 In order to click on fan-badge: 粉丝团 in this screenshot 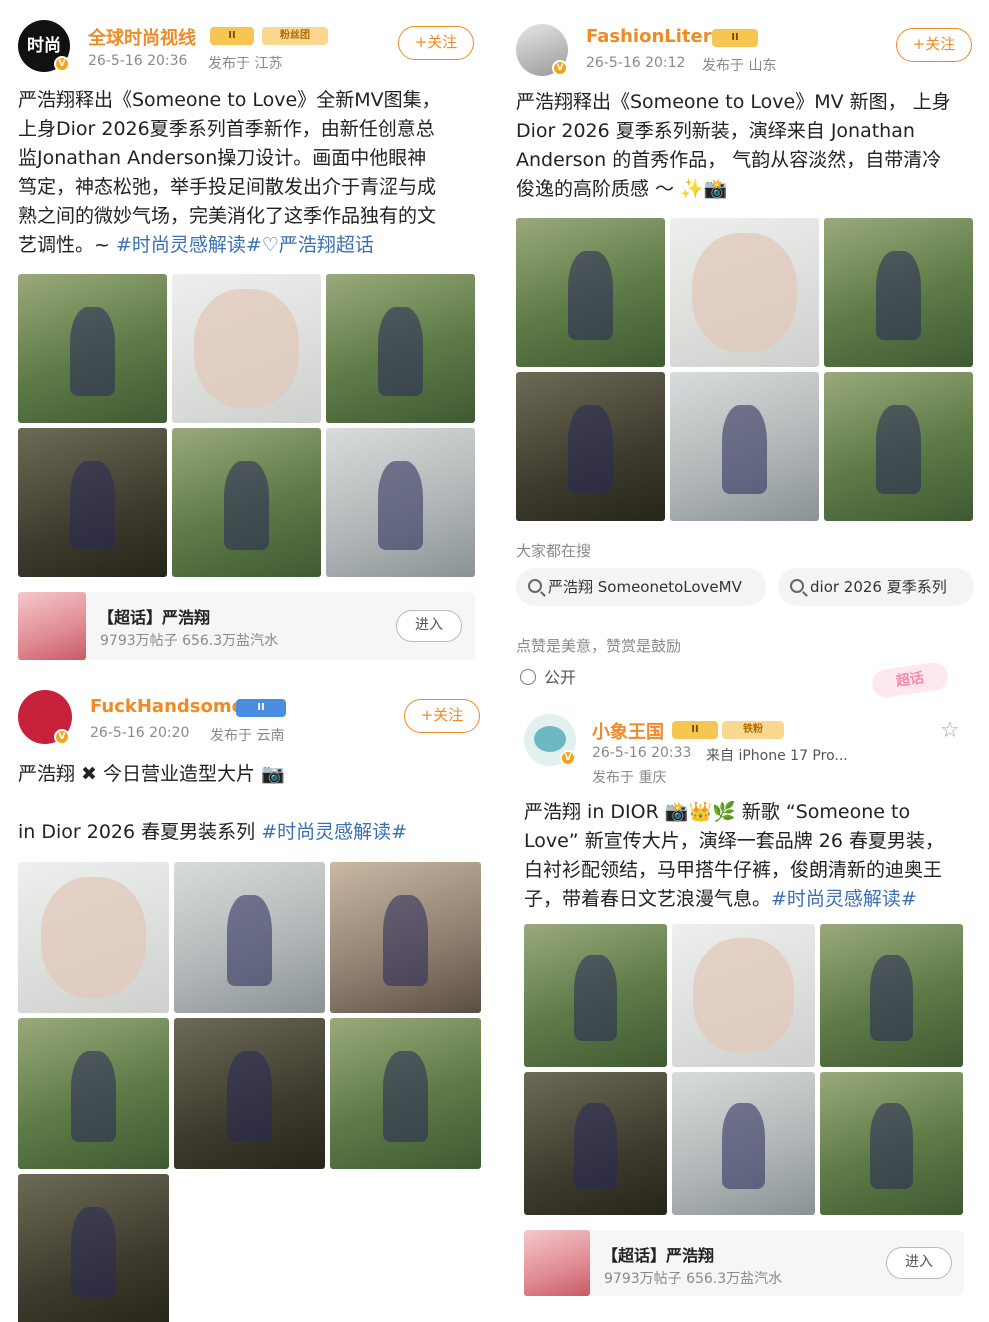, I will do `click(295, 36)`.